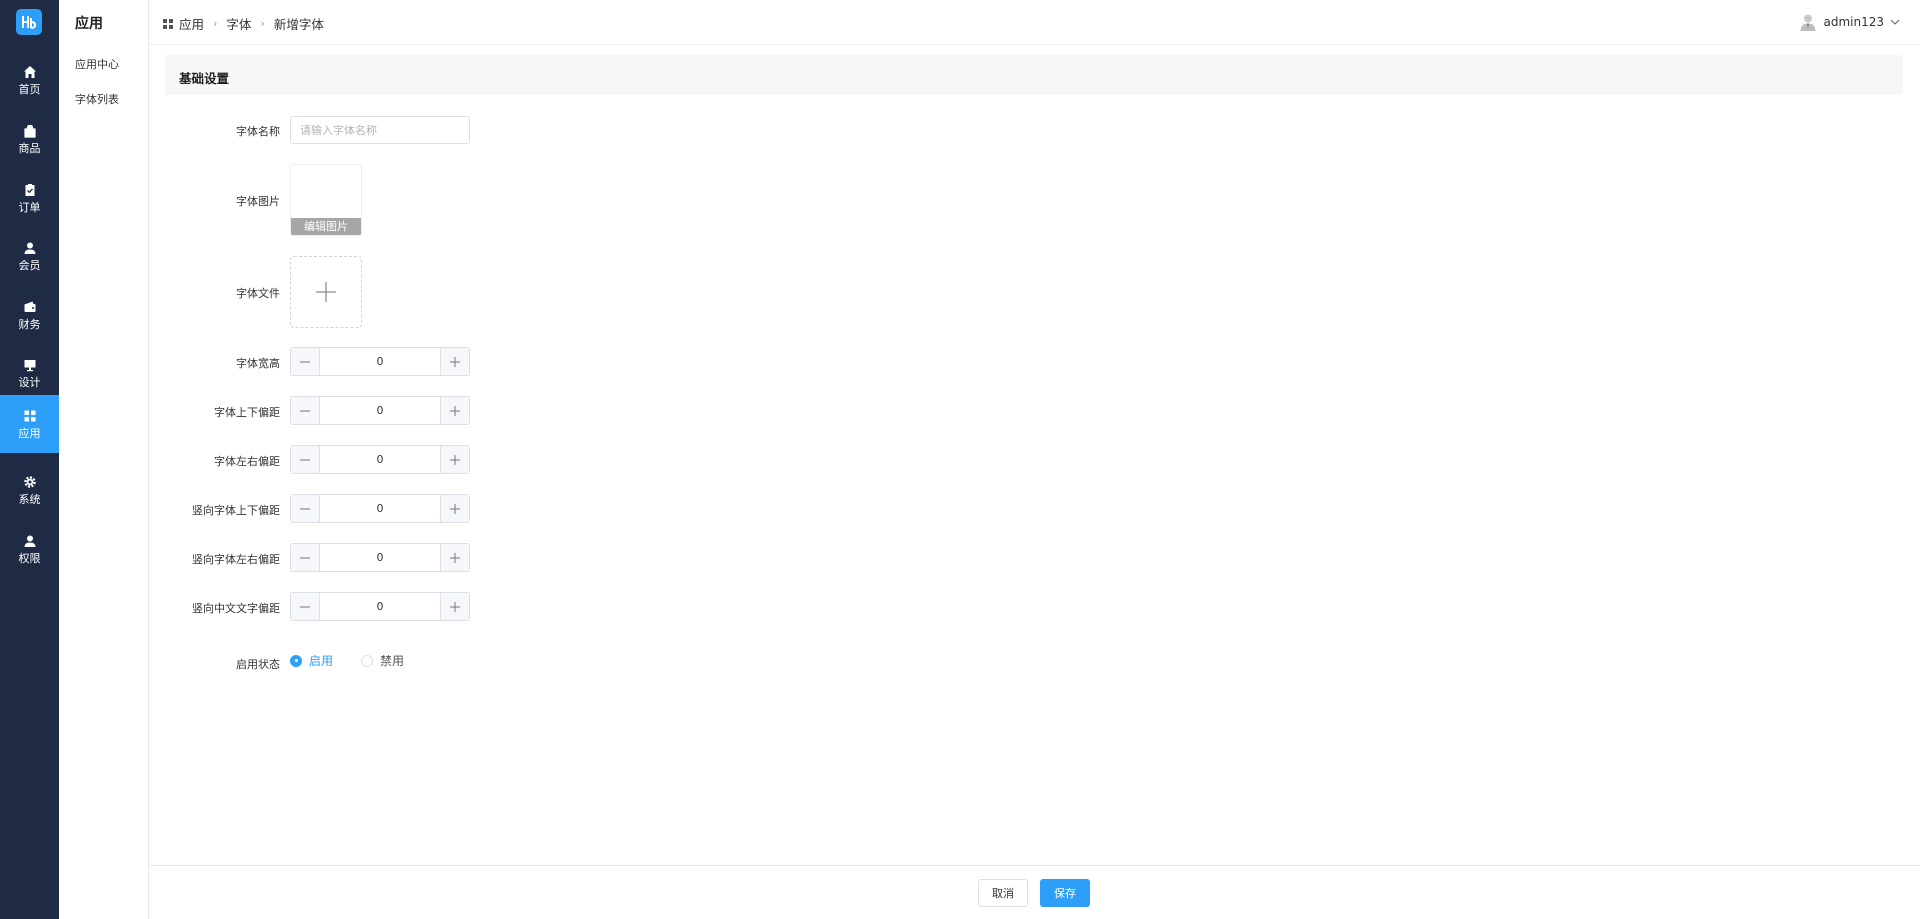  Describe the element at coordinates (29, 148) in the screenshot. I see `nav-label: 商品` at that location.